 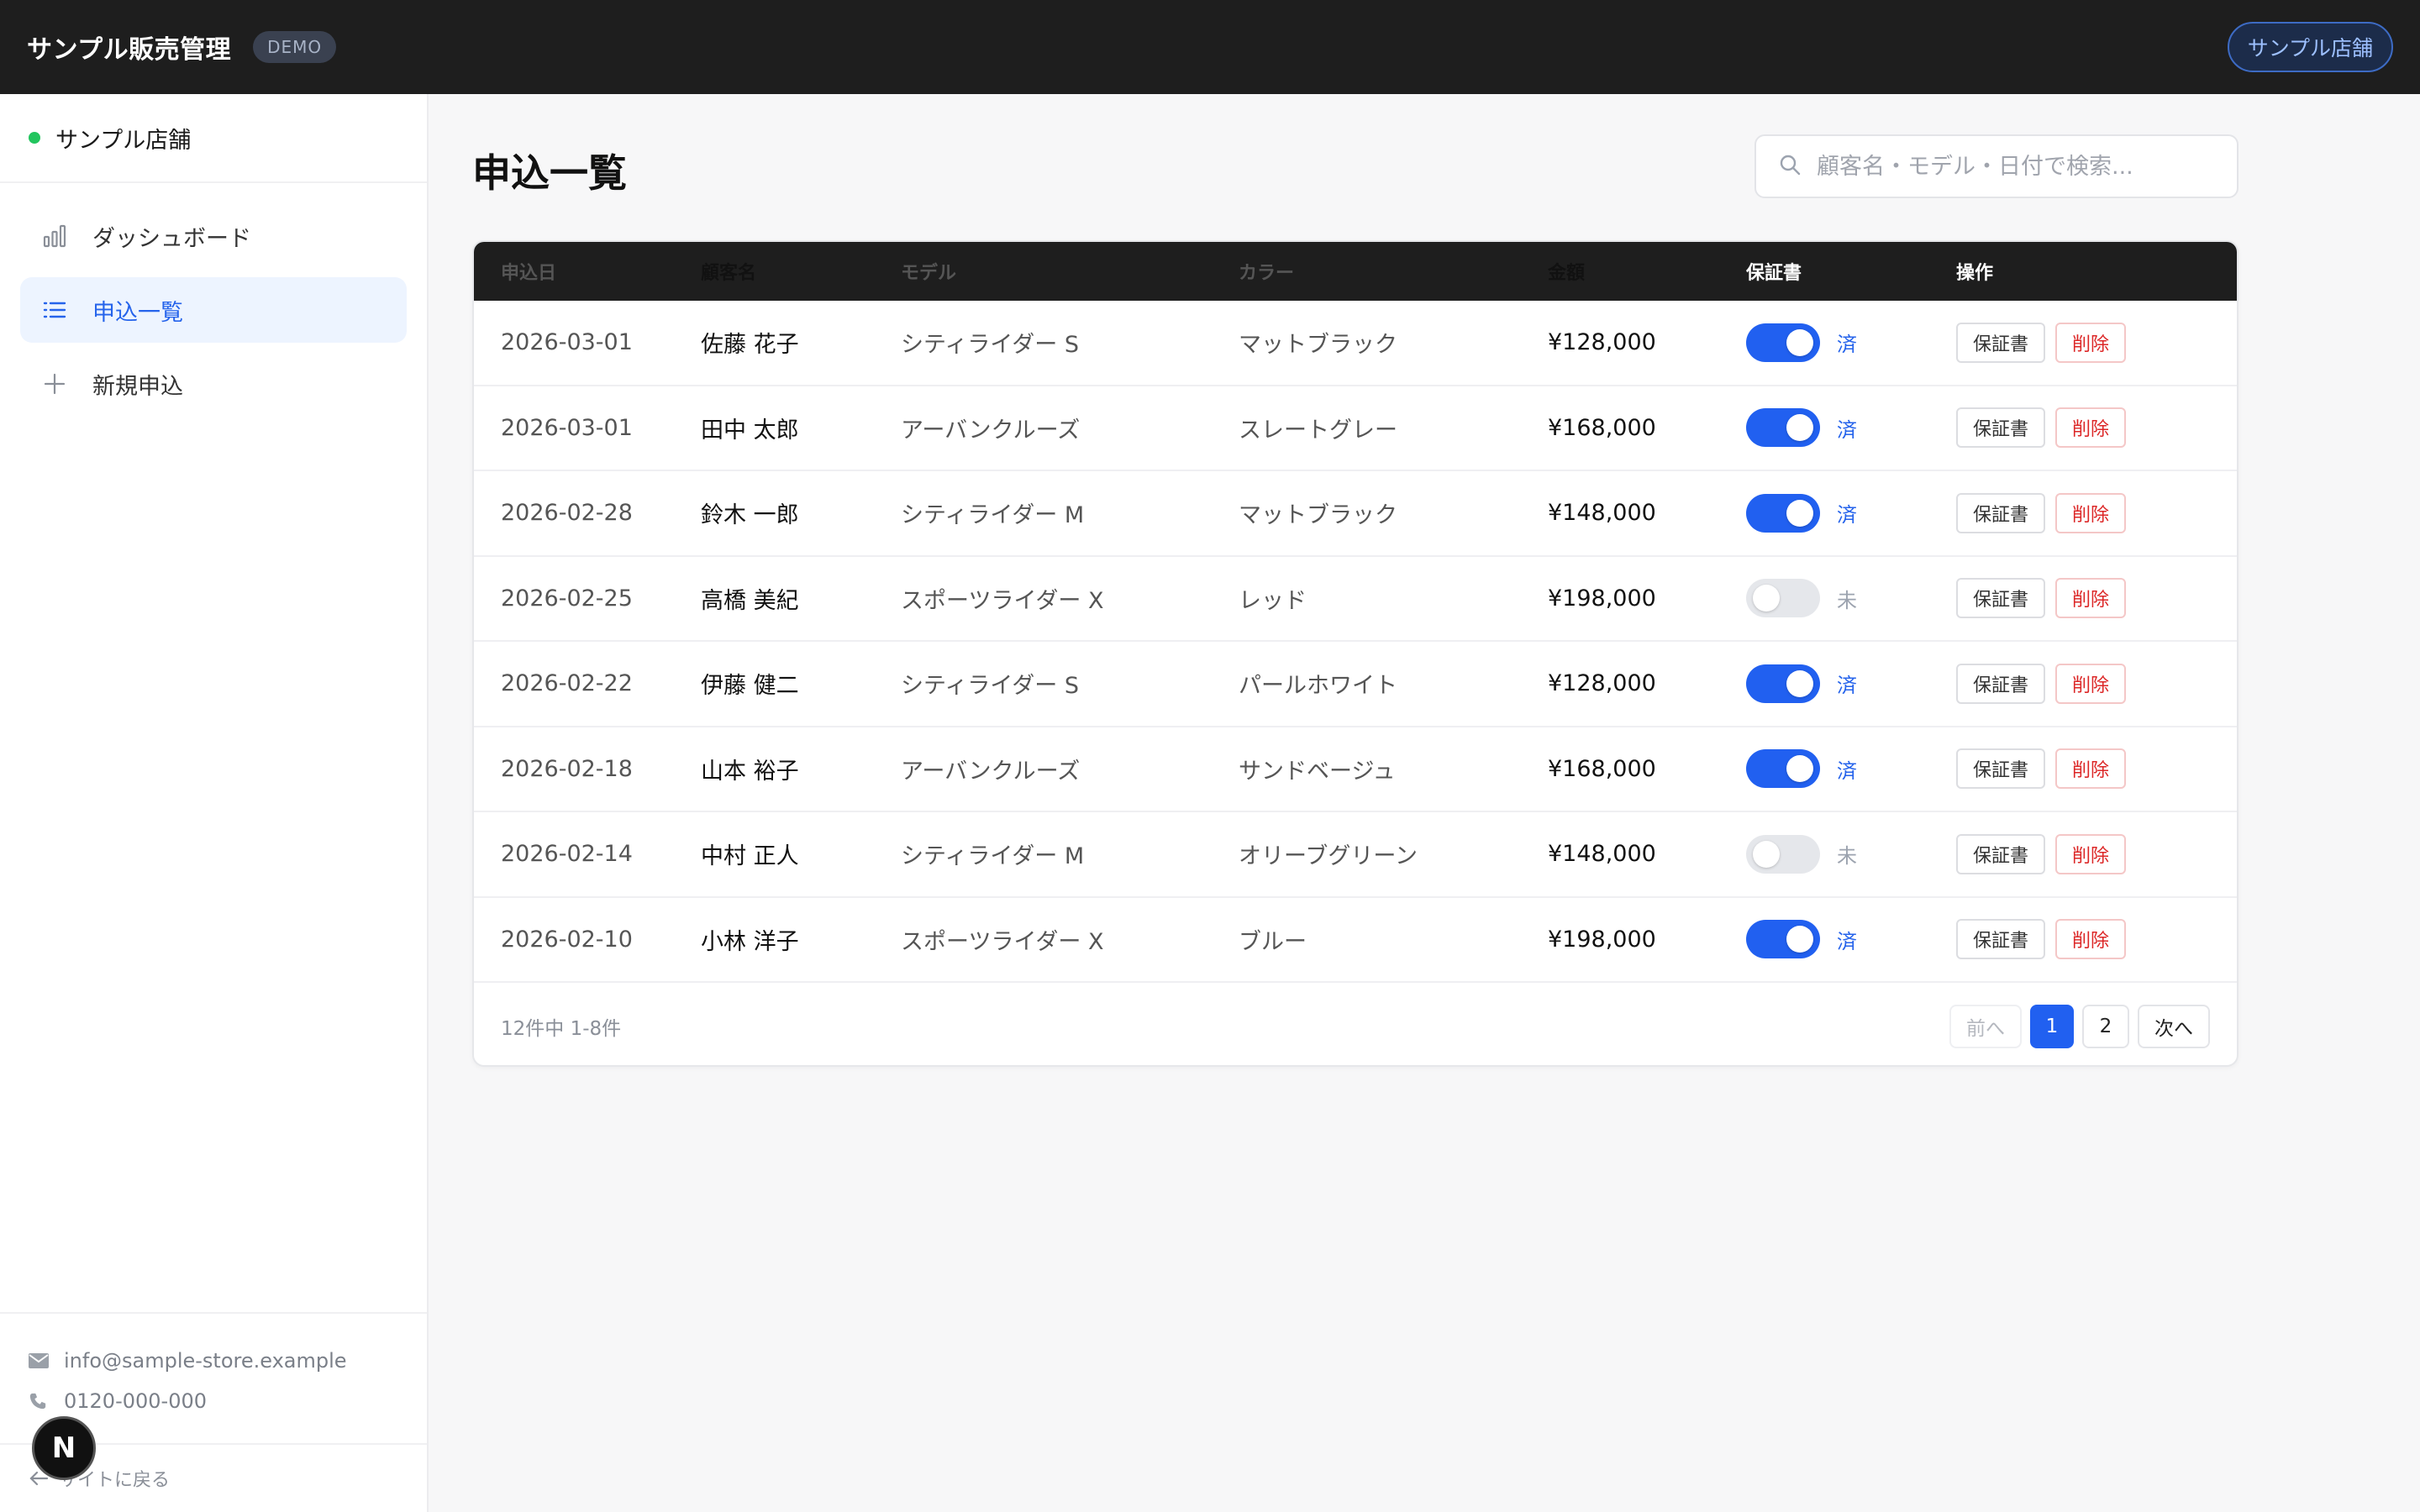 What do you see at coordinates (1602, 342) in the screenshot?
I see `cell-amount: ¥128,000` at bounding box center [1602, 342].